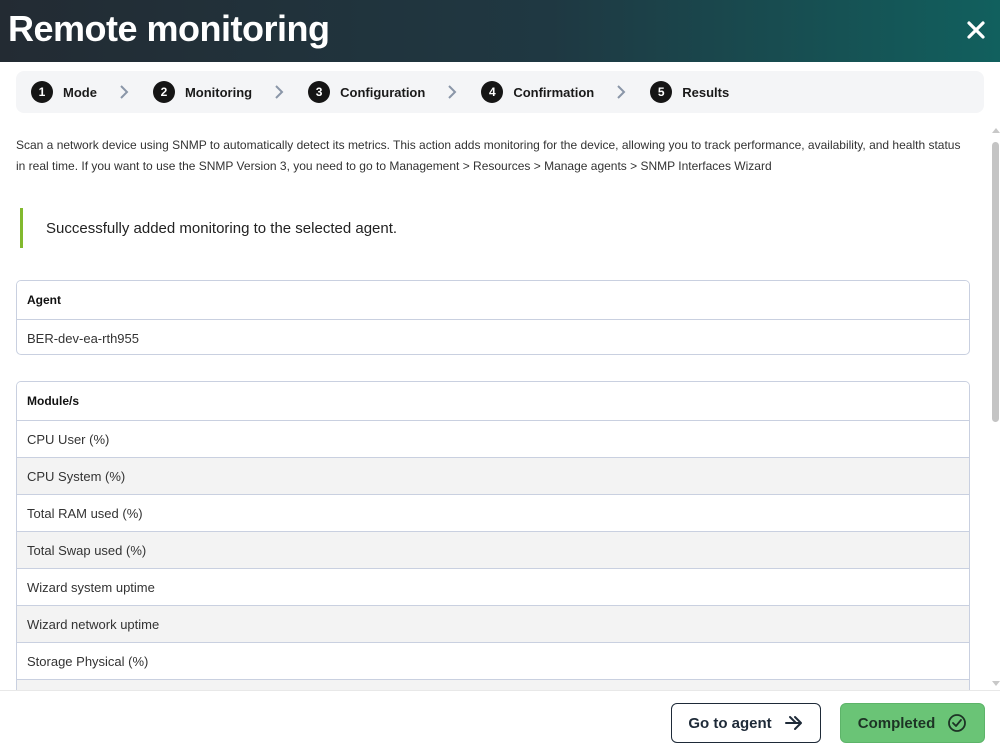  I want to click on completed-button: Completed, so click(912, 723).